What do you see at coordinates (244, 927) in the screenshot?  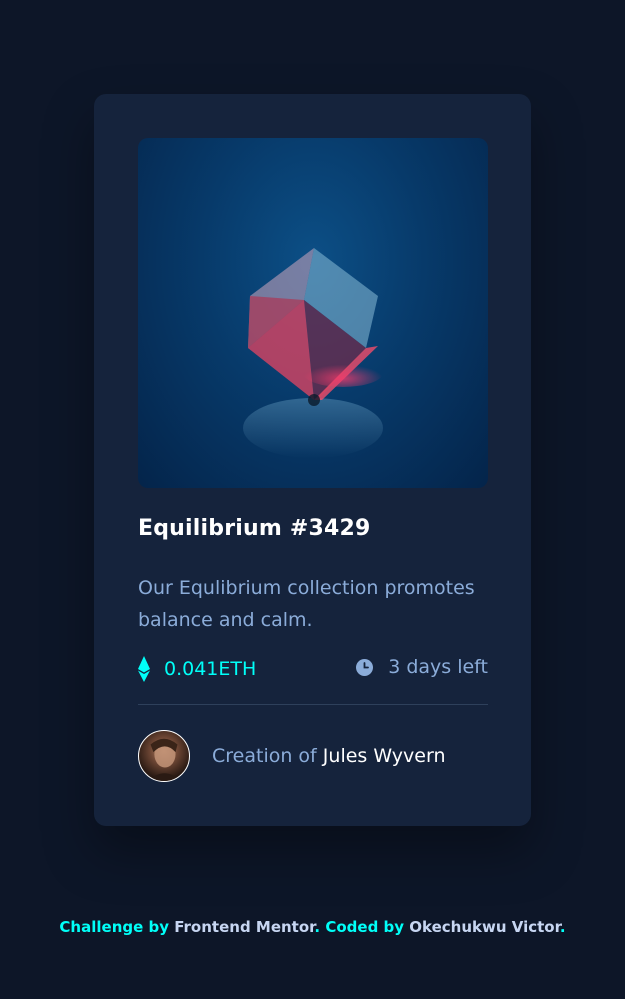 I see `frontend-mentor-link: Frontend Mentor` at bounding box center [244, 927].